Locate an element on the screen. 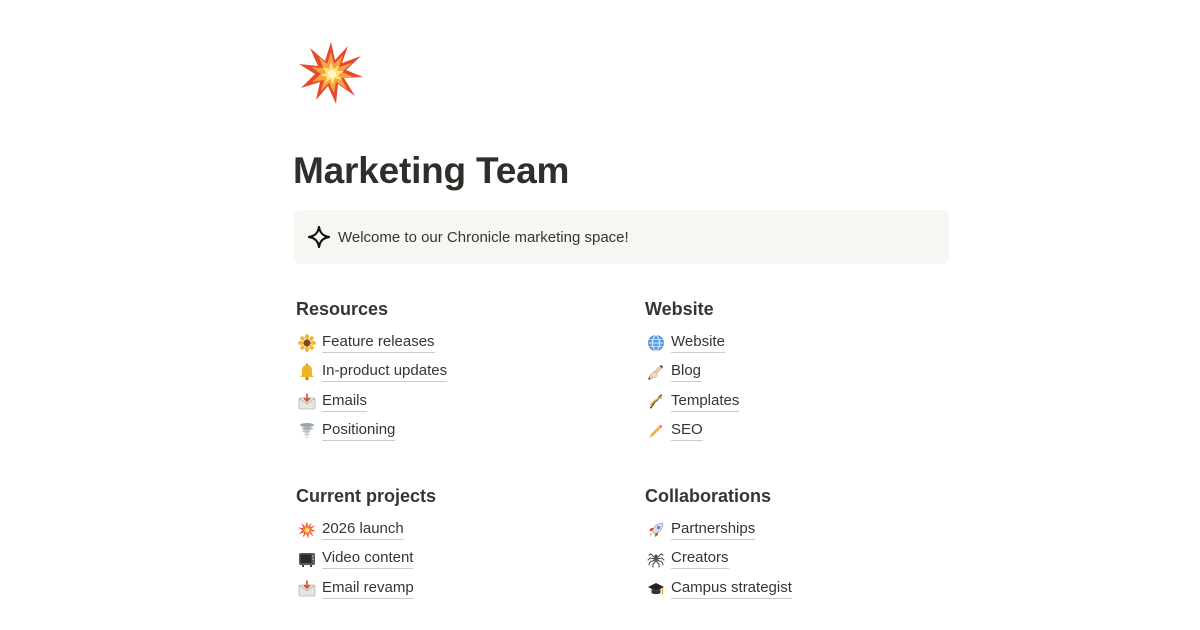 This screenshot has height=630, width=1200. page-title: Marketing Team is located at coordinates (431, 170).